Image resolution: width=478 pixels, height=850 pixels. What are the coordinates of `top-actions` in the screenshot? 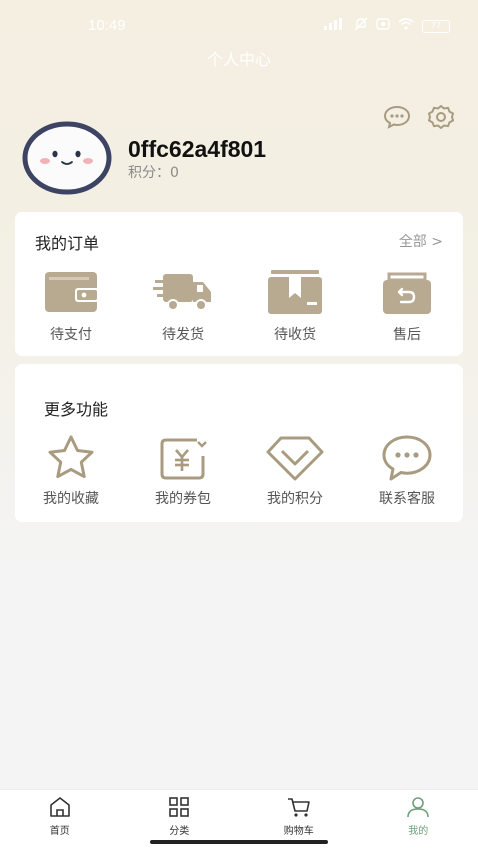 It's located at (419, 117).